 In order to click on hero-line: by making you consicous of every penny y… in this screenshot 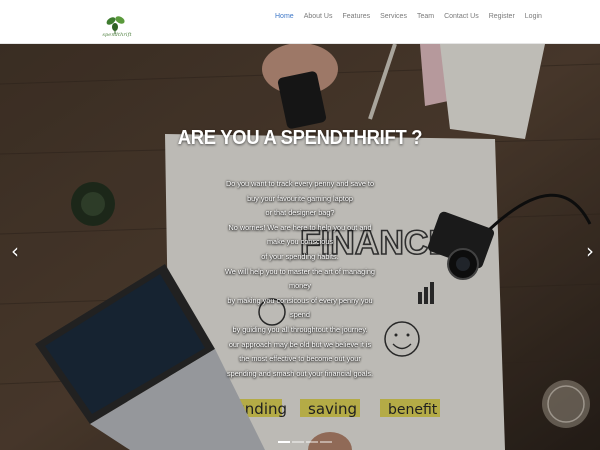, I will do `click(300, 300)`.